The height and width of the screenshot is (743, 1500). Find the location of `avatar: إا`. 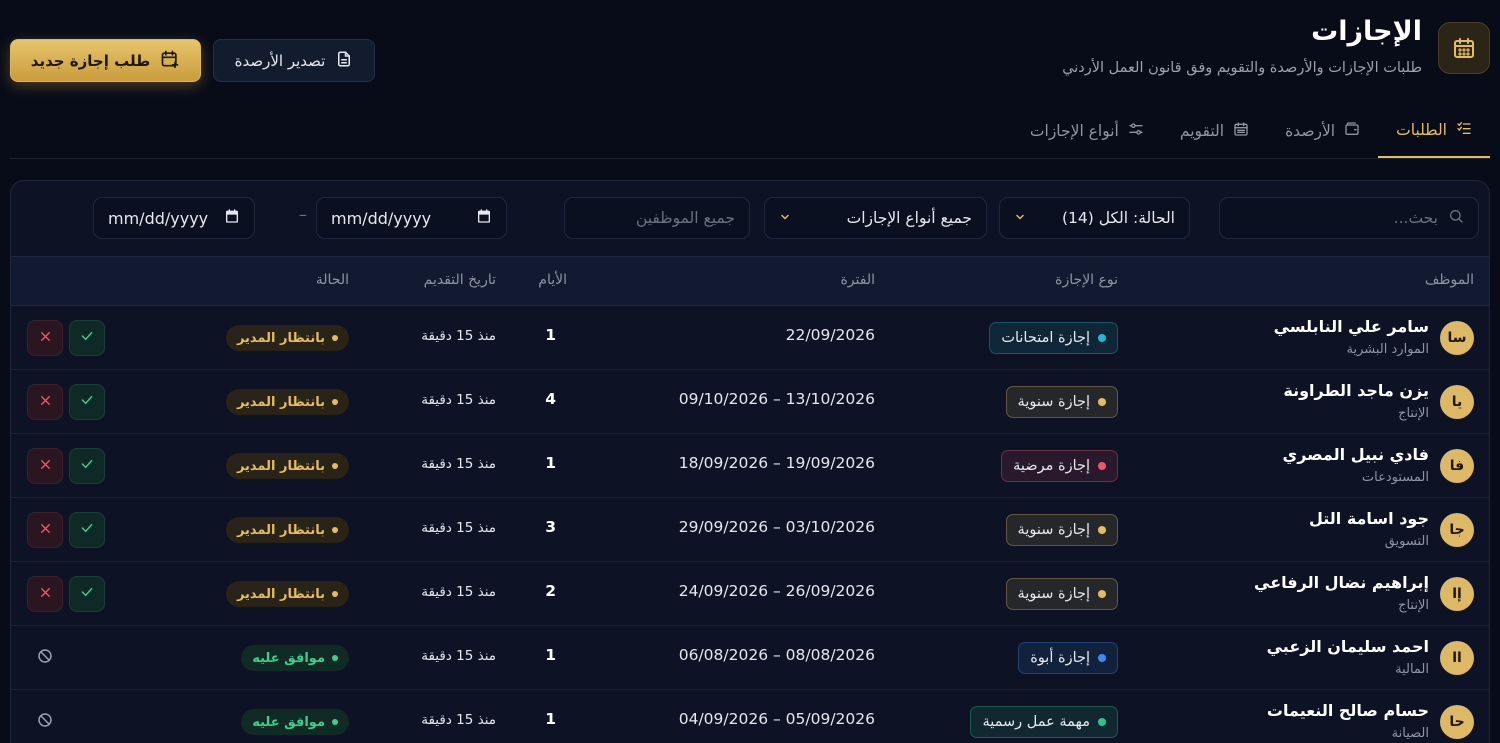

avatar: إا is located at coordinates (1457, 594).